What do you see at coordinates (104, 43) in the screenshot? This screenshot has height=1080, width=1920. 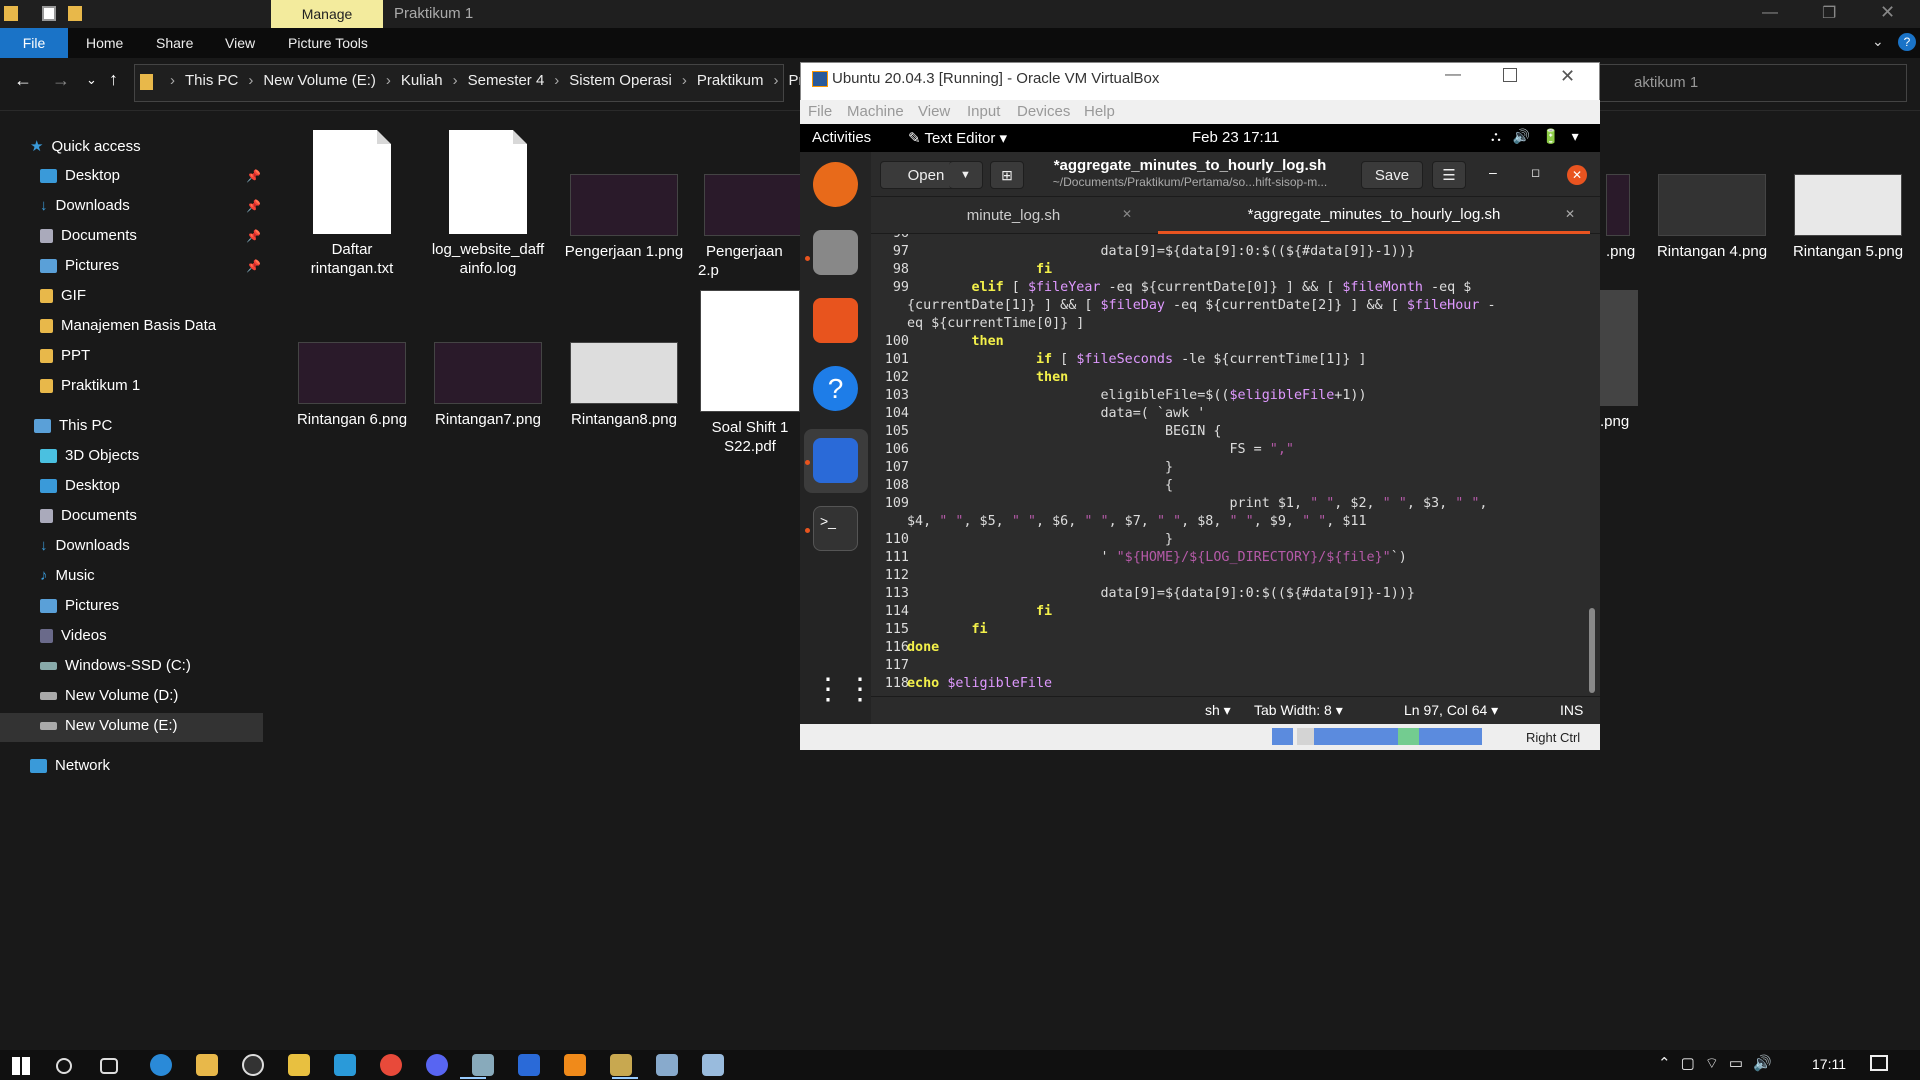 I see `tab-home: Home` at bounding box center [104, 43].